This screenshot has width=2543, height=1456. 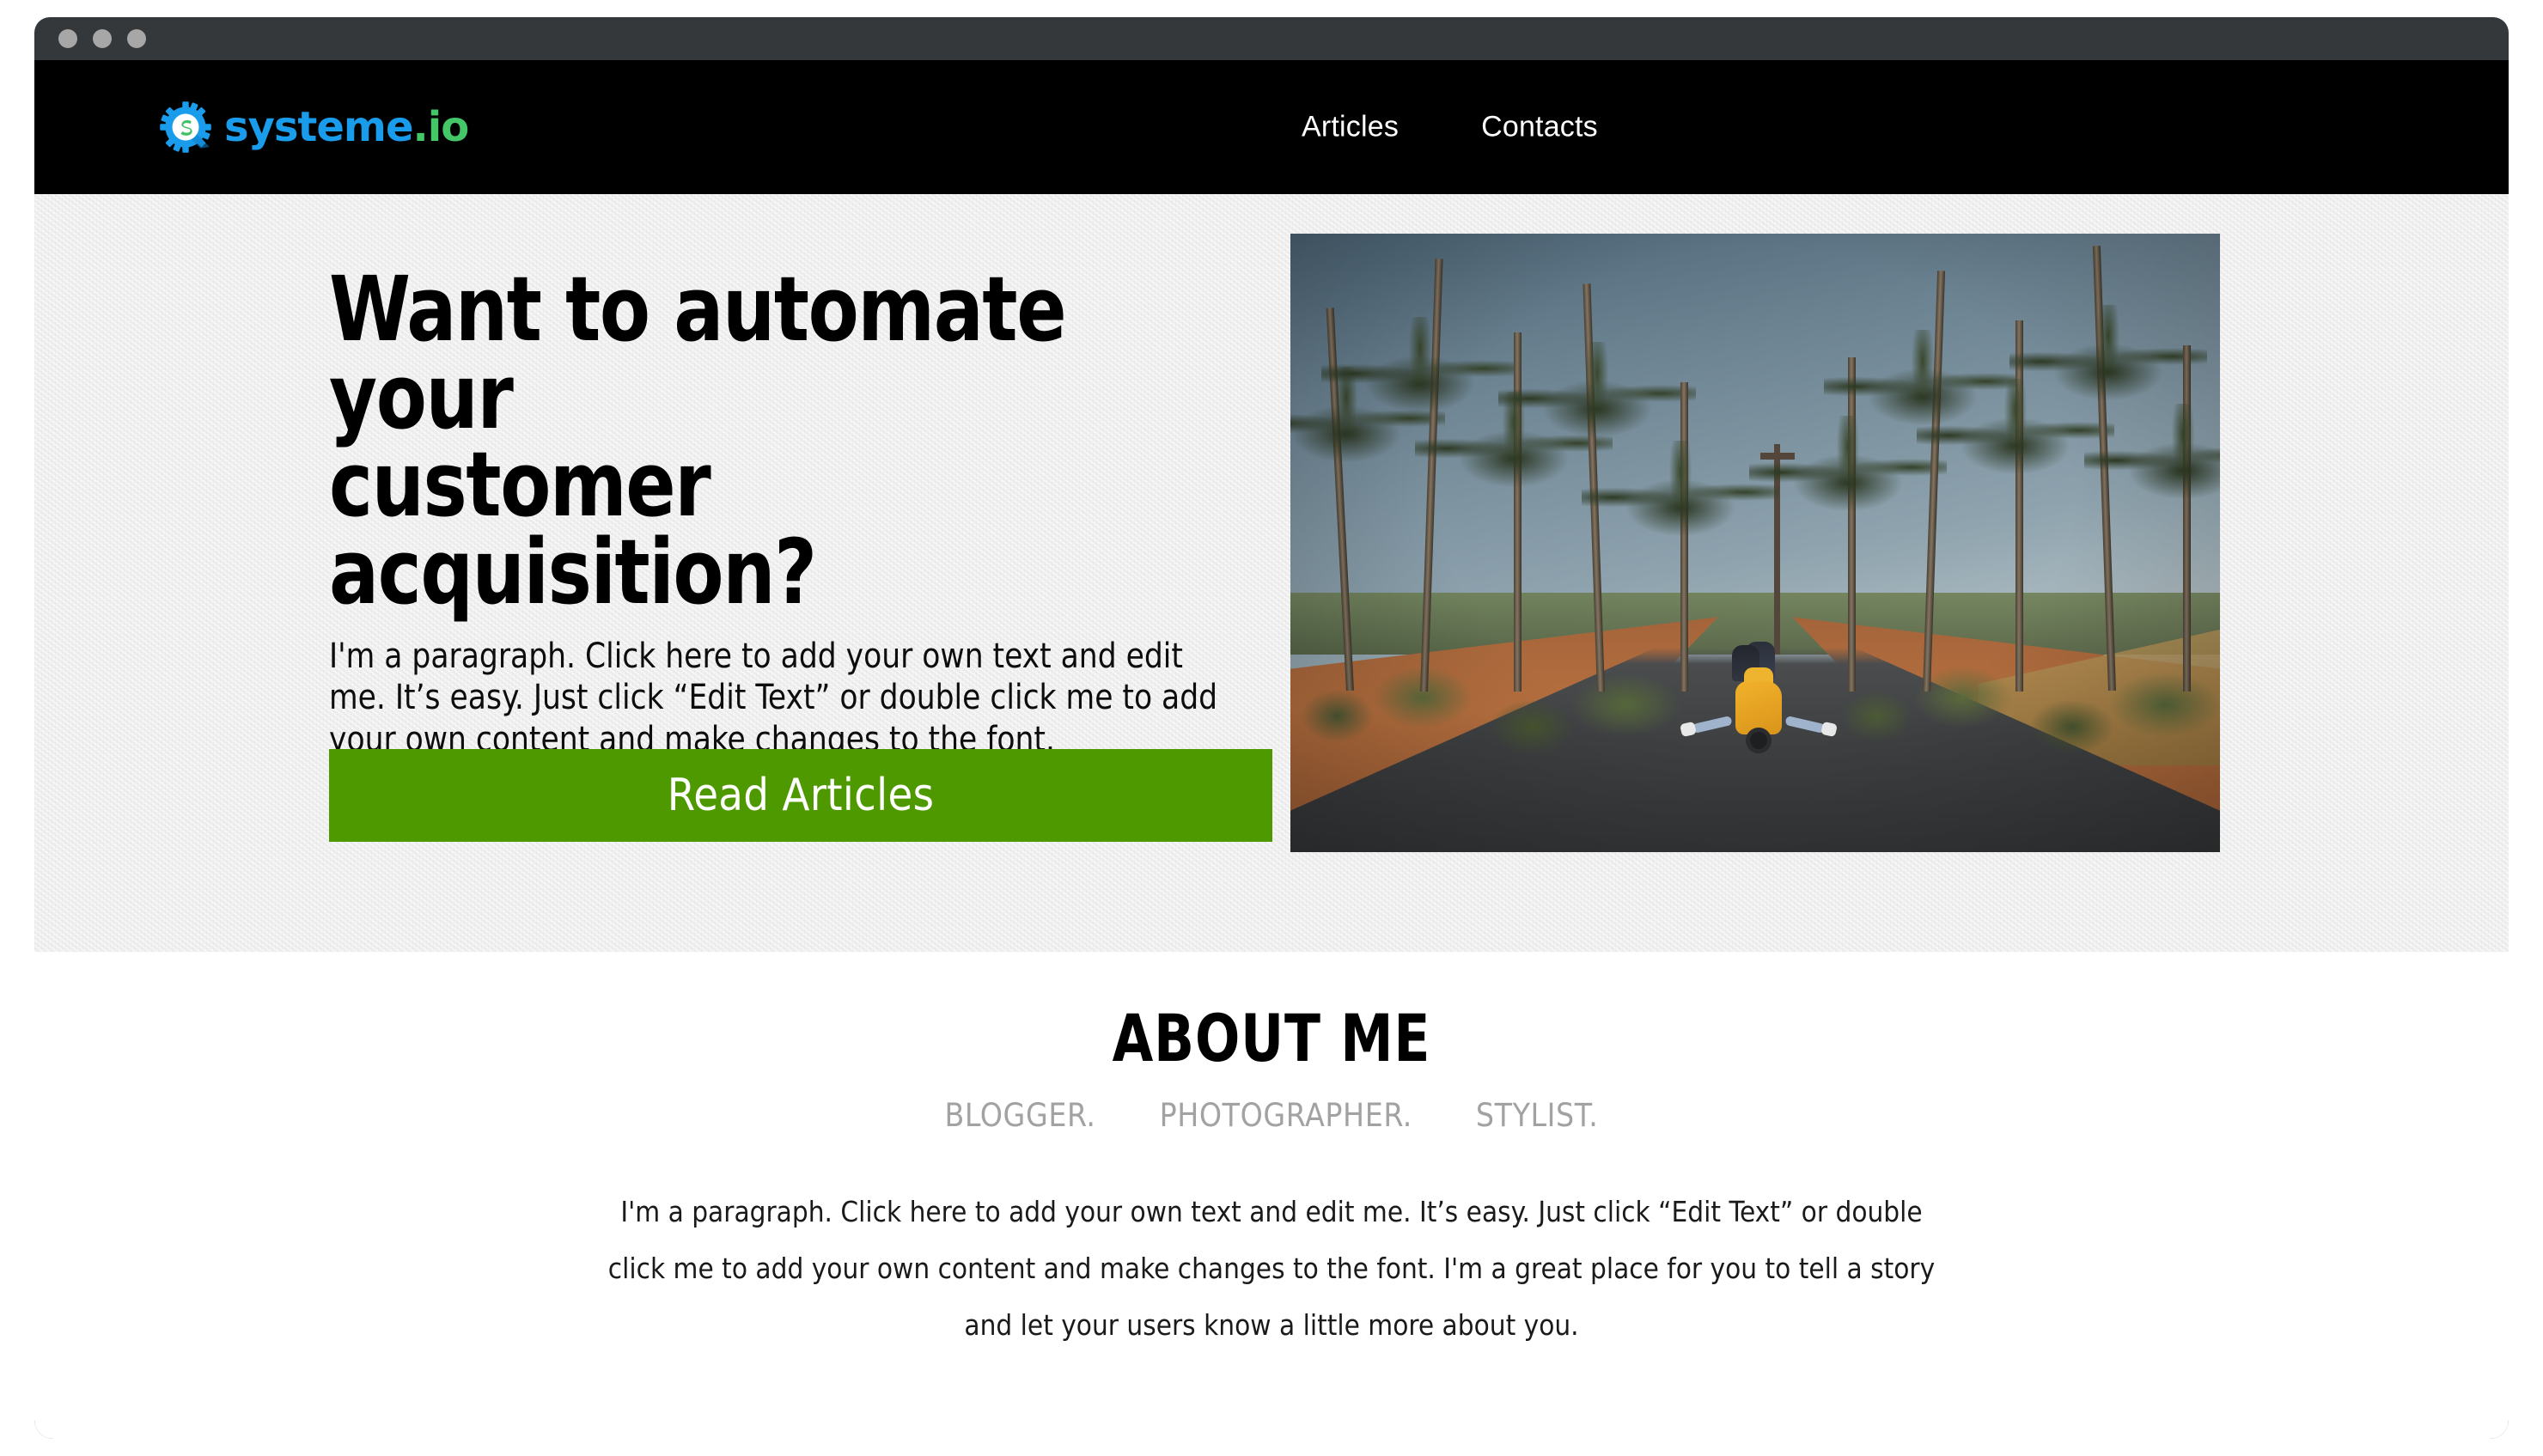 I want to click on nav-link-contacts: Contacts, so click(x=1539, y=128).